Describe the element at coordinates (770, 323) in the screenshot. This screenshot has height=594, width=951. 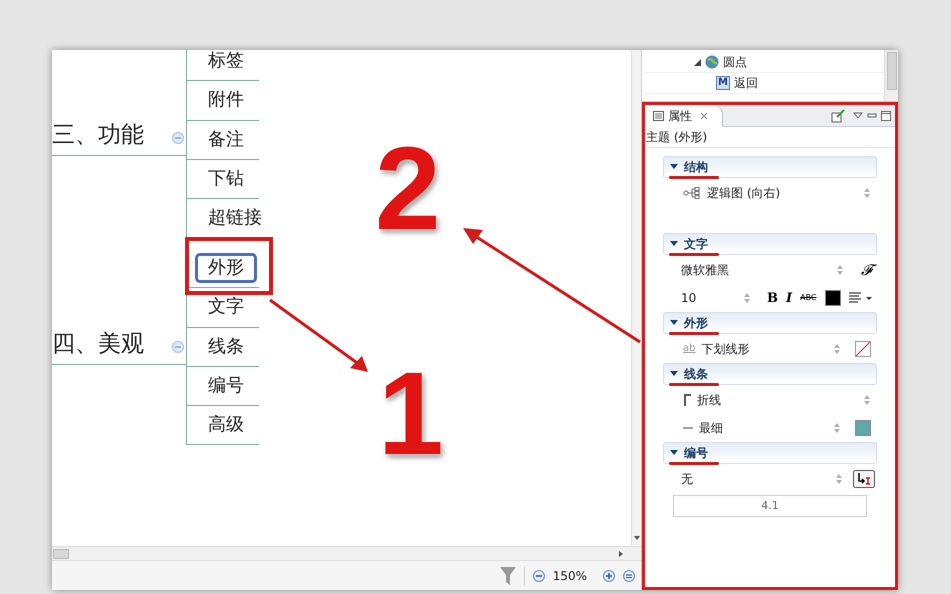
I see `section-header: 外形` at that location.